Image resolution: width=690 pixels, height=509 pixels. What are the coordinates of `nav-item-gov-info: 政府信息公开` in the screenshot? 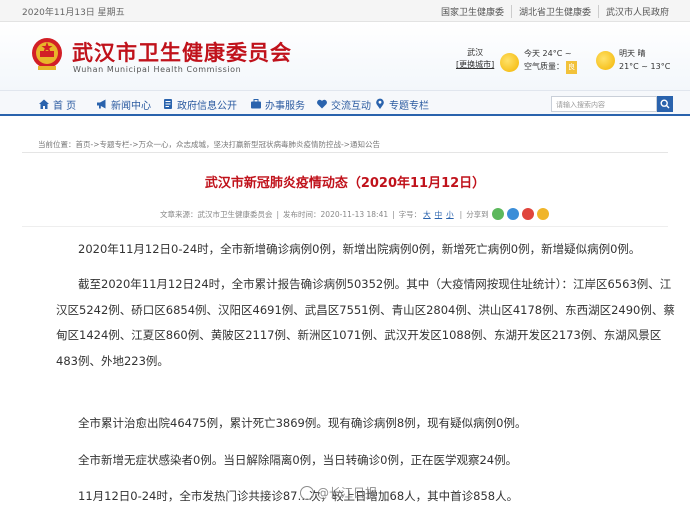 It's located at (199, 104).